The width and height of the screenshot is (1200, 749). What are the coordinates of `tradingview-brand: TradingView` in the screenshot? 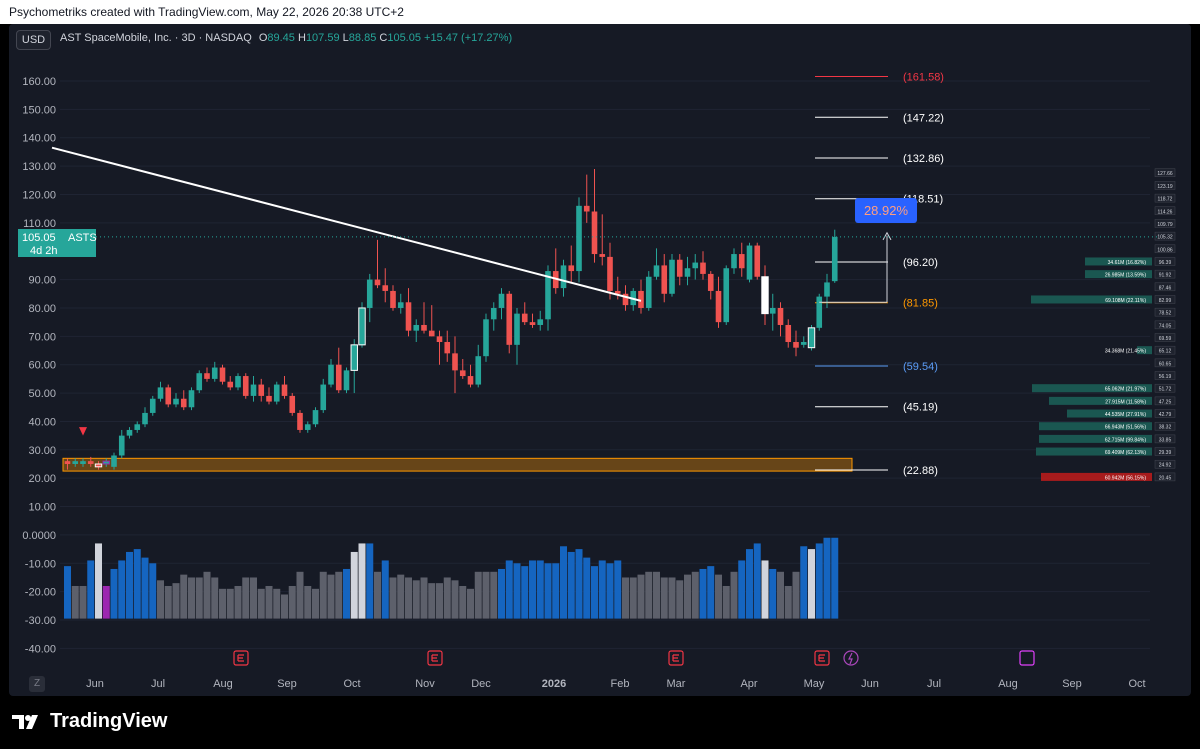 It's located at (88, 721).